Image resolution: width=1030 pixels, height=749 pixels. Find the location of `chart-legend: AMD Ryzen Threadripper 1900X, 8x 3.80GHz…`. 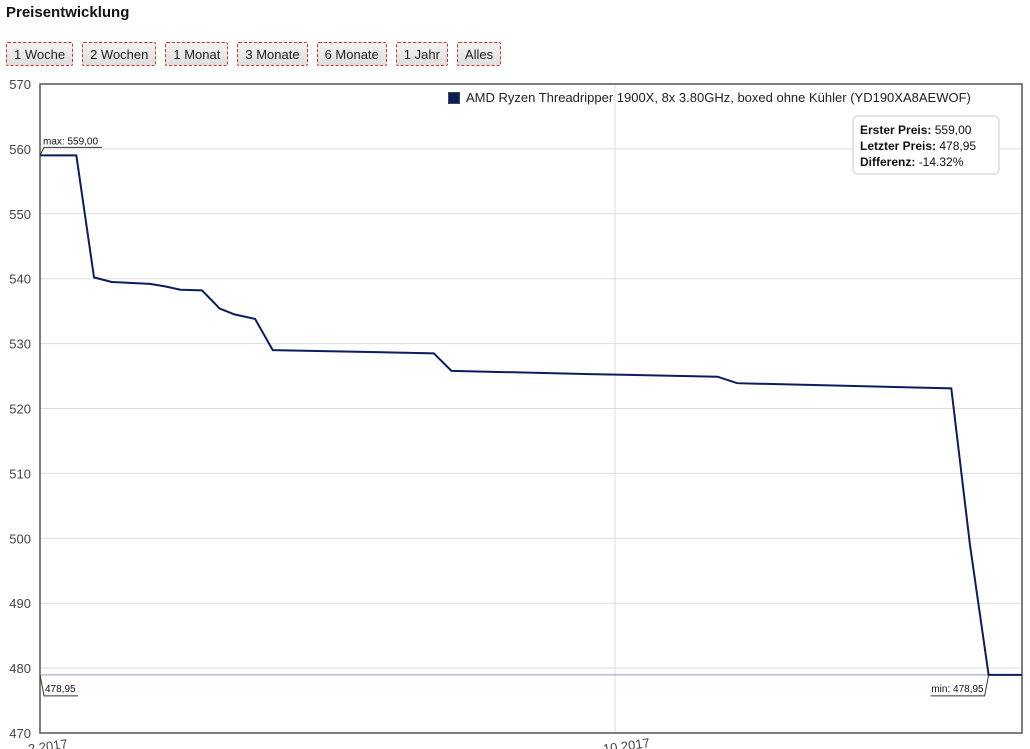

chart-legend: AMD Ryzen Threadripper 1900X, 8x 3.80GHz… is located at coordinates (709, 97).